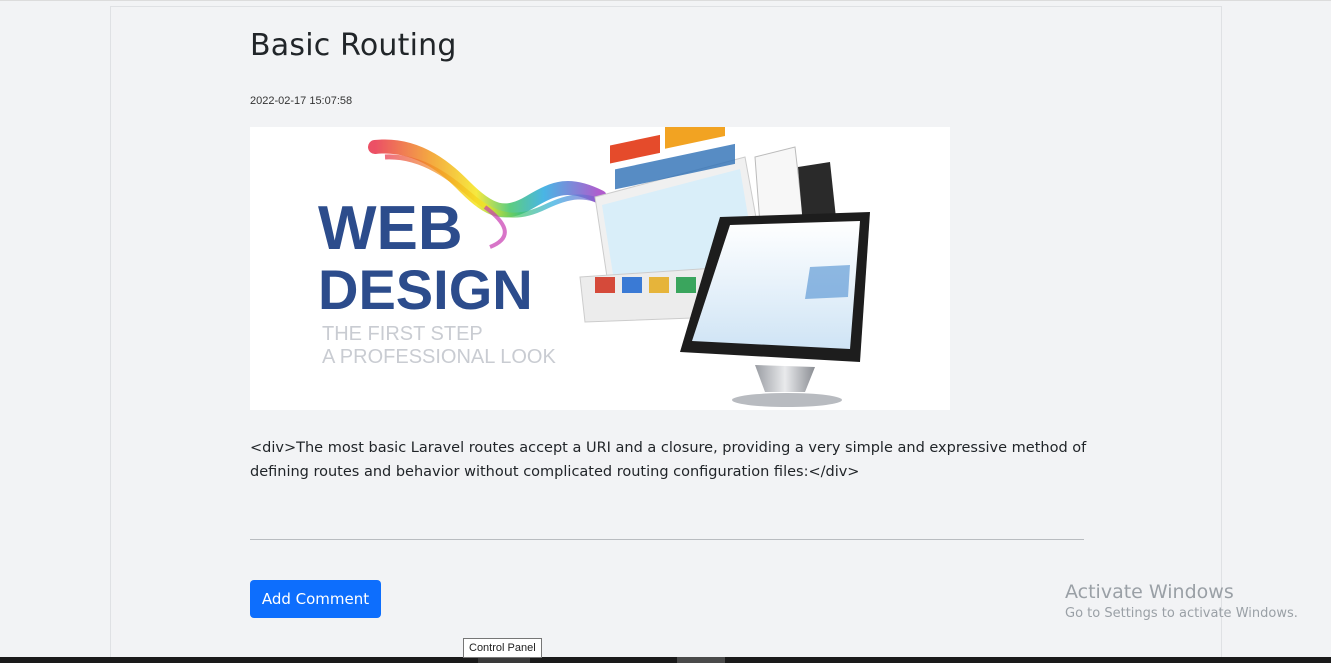  What do you see at coordinates (1181, 613) in the screenshot?
I see `activate-windows-subtitle: Go to Settings to activate Windows.` at bounding box center [1181, 613].